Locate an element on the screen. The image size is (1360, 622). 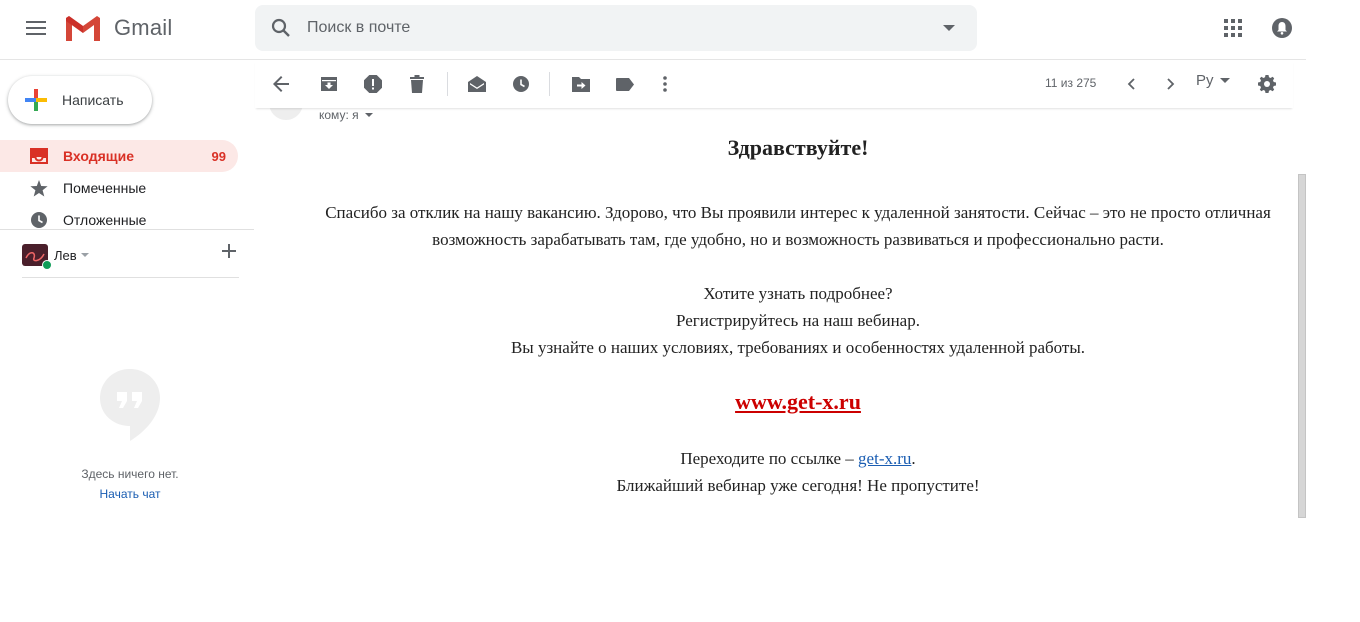
alert-octagon-icon is located at coordinates (373, 84).